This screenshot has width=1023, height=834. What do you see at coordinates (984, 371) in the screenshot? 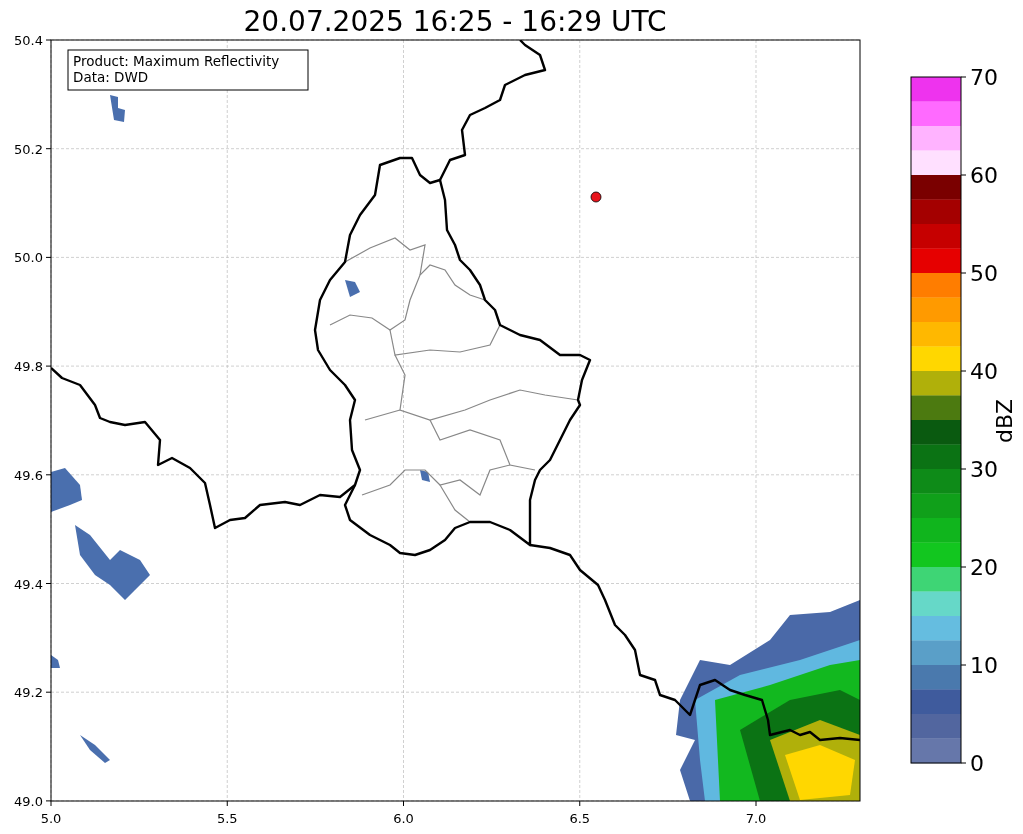
I see `colorbar-tick-label: 40` at bounding box center [984, 371].